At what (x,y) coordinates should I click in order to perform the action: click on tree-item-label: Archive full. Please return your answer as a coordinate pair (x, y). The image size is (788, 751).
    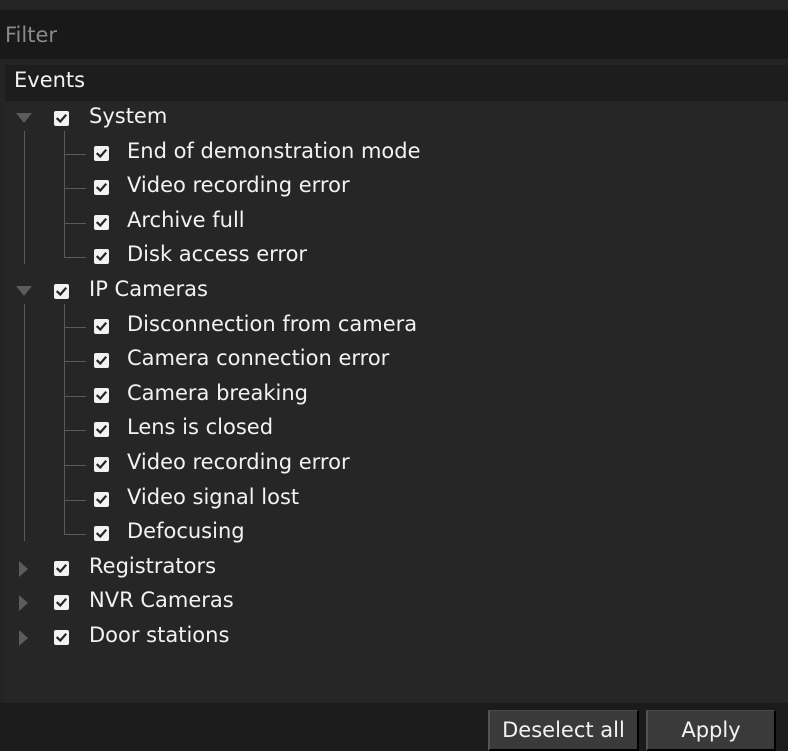
    Looking at the image, I should click on (186, 219).